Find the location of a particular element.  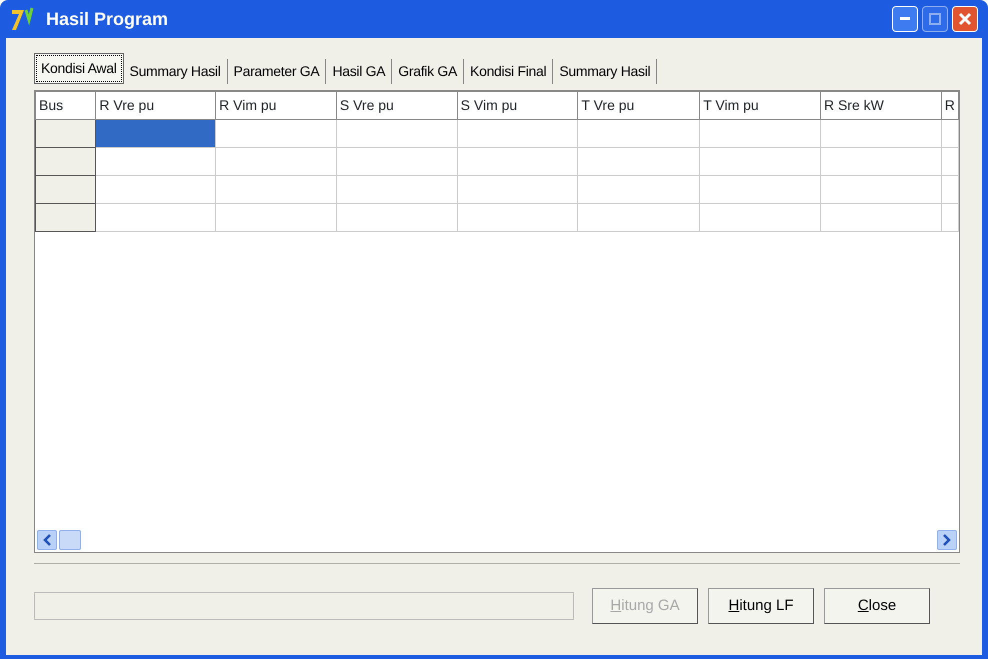

column-header: R Vim pu is located at coordinates (276, 106).